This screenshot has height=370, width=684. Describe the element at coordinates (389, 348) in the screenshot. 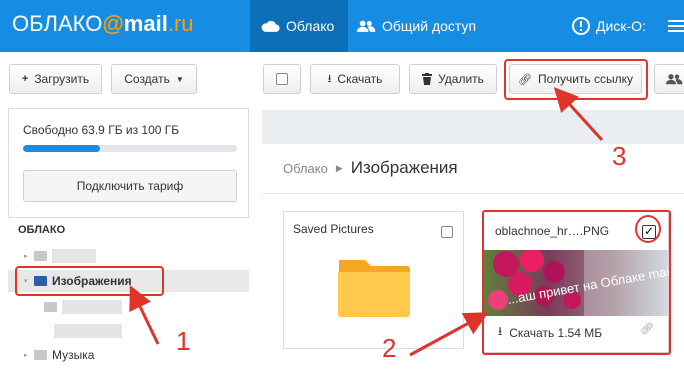

I see `annotation-number: 2` at that location.